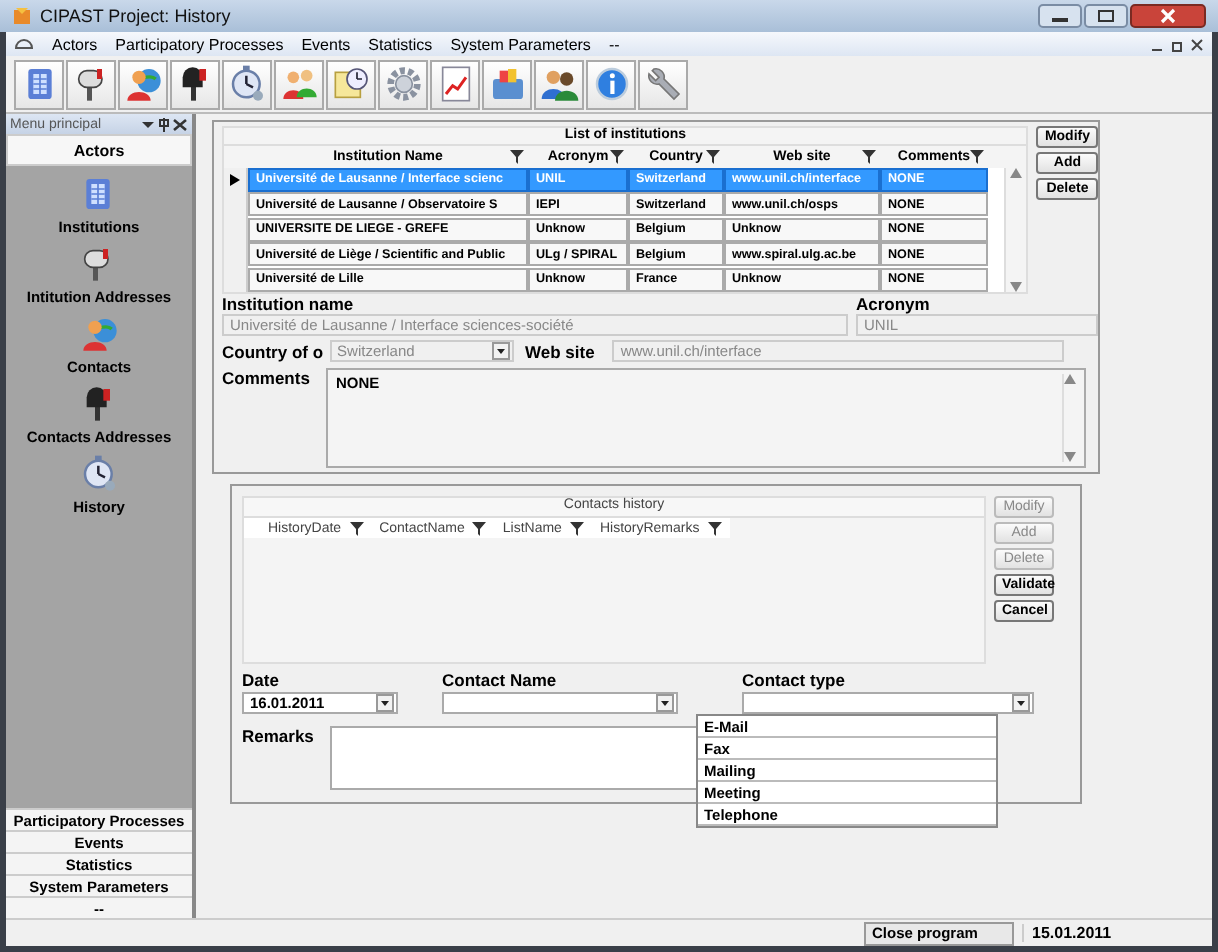 The width and height of the screenshot is (1218, 952). I want to click on menu-item: Participatory Processes, so click(199, 44).